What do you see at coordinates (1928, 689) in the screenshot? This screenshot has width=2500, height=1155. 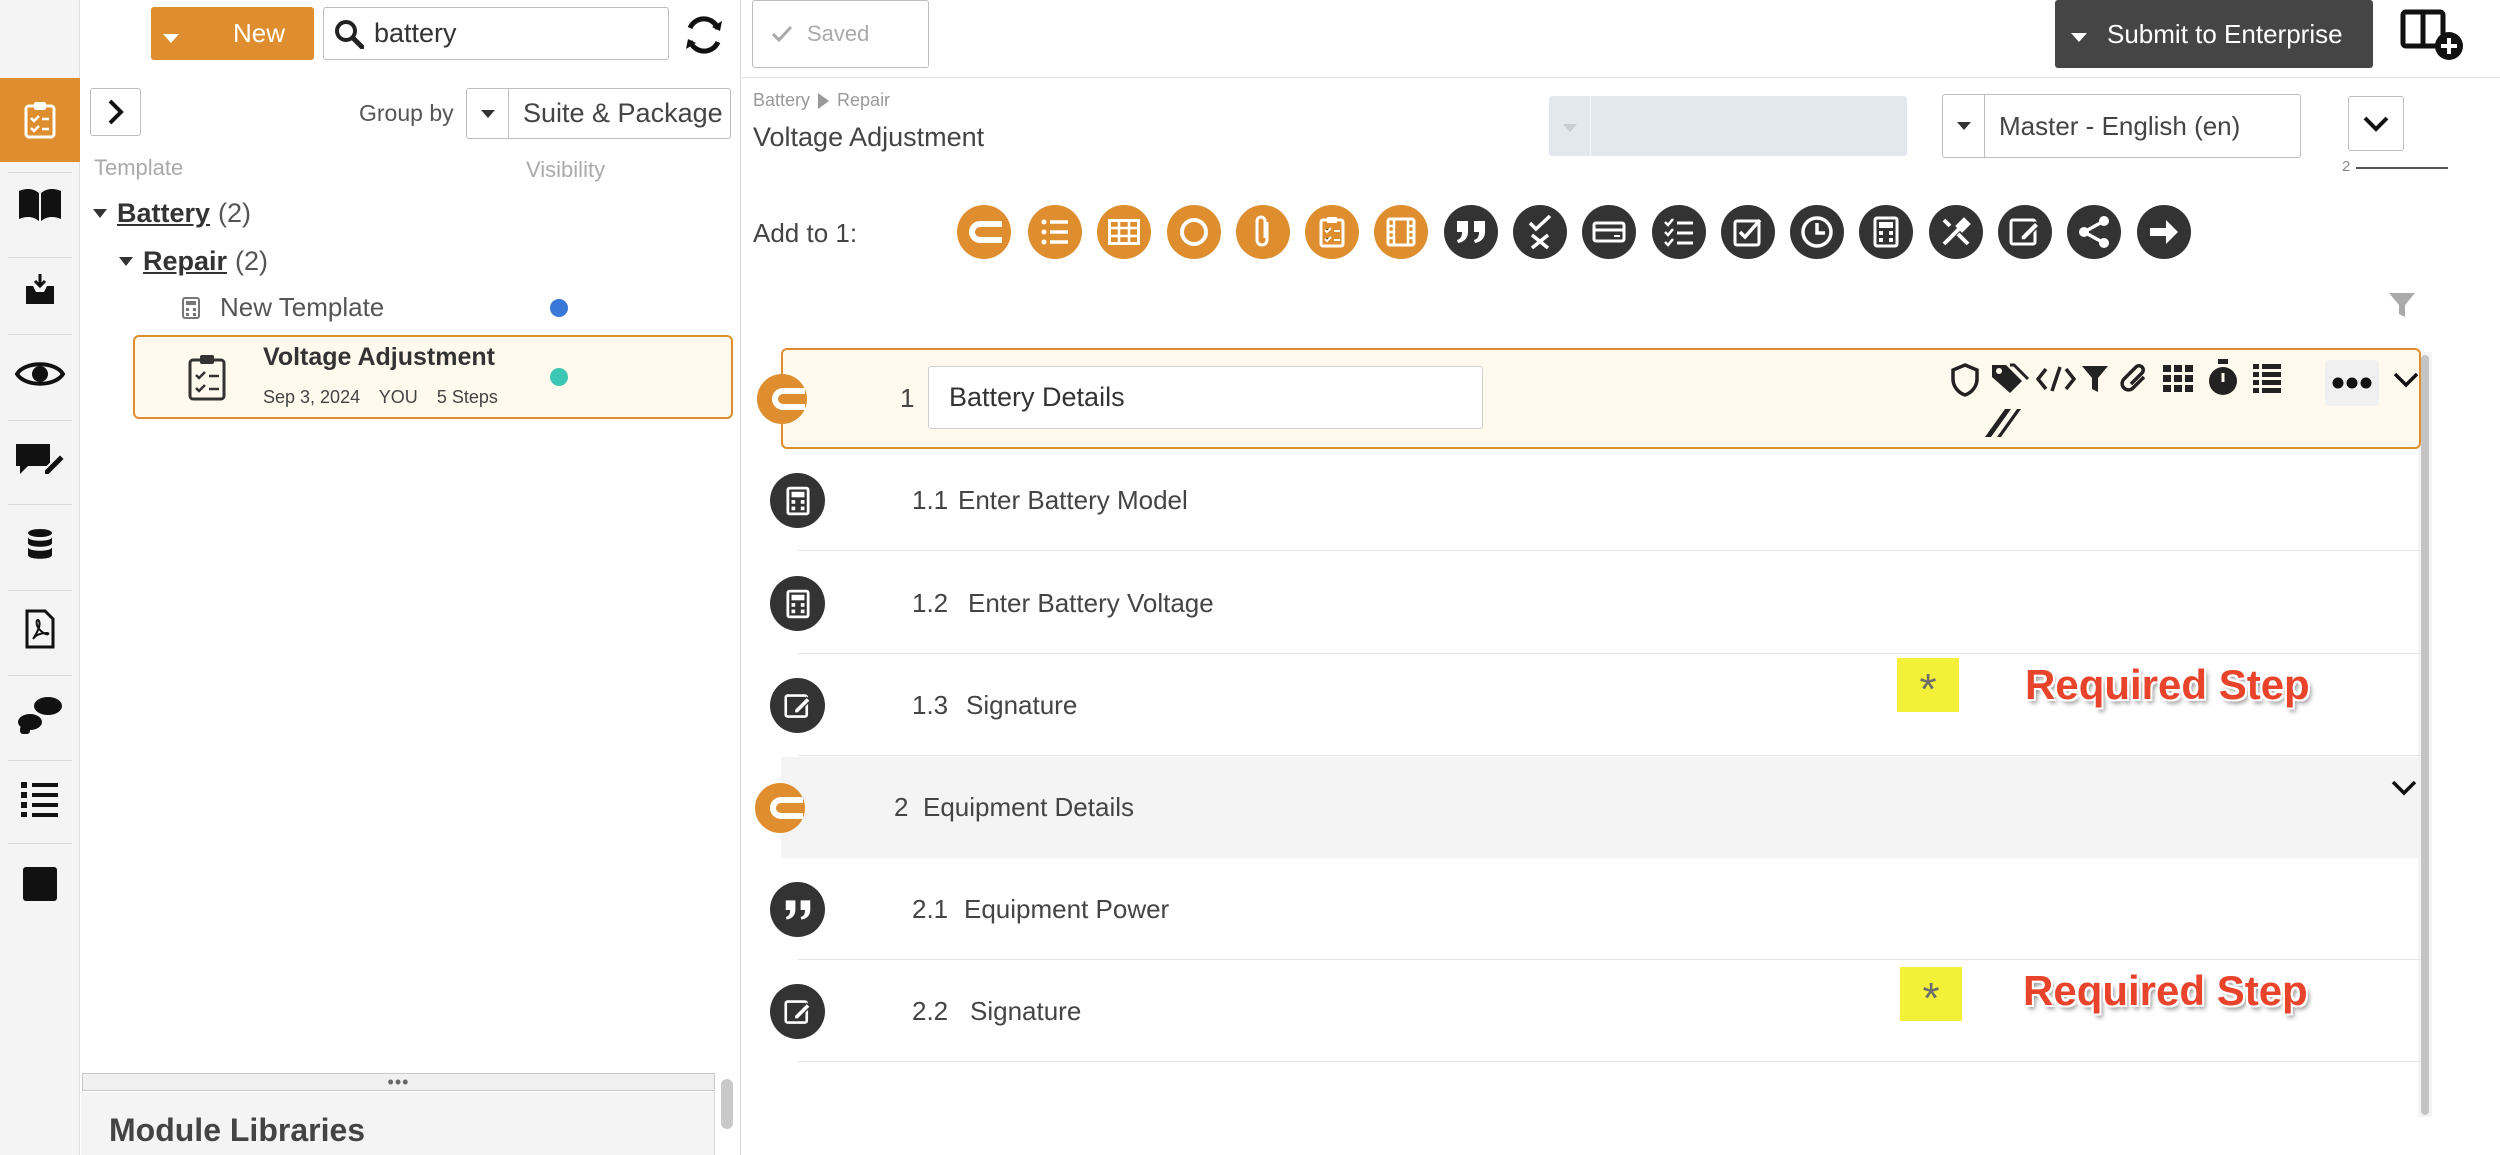 I see `required-star-icon: *` at bounding box center [1928, 689].